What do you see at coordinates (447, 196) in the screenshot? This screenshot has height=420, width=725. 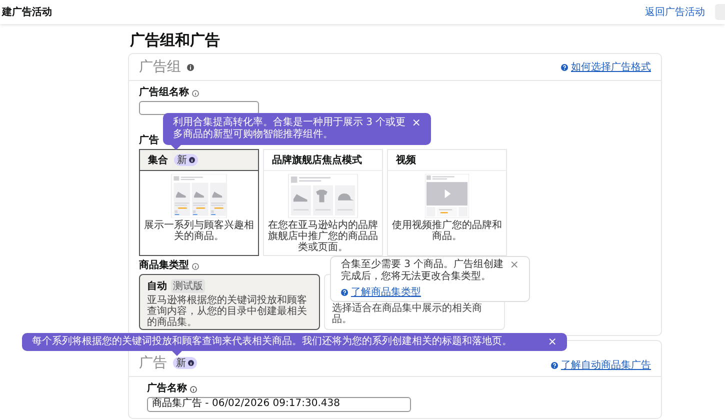 I see `video-preview-drawing` at bounding box center [447, 196].